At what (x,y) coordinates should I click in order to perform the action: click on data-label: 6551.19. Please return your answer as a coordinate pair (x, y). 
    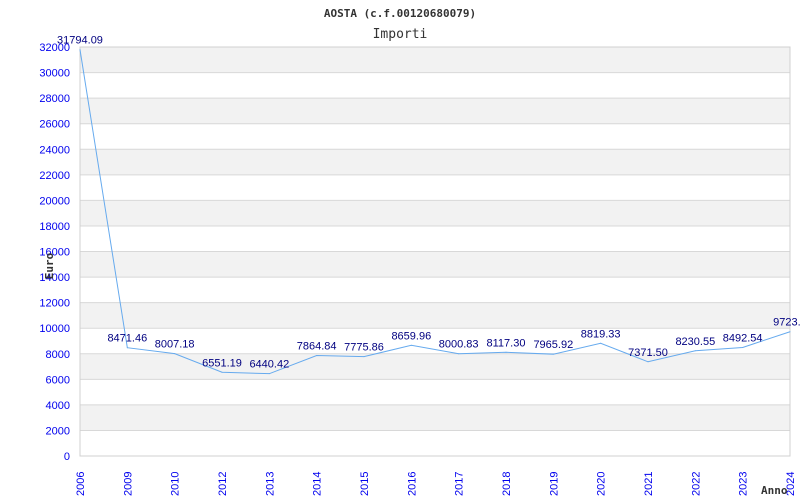
    Looking at the image, I should click on (222, 363).